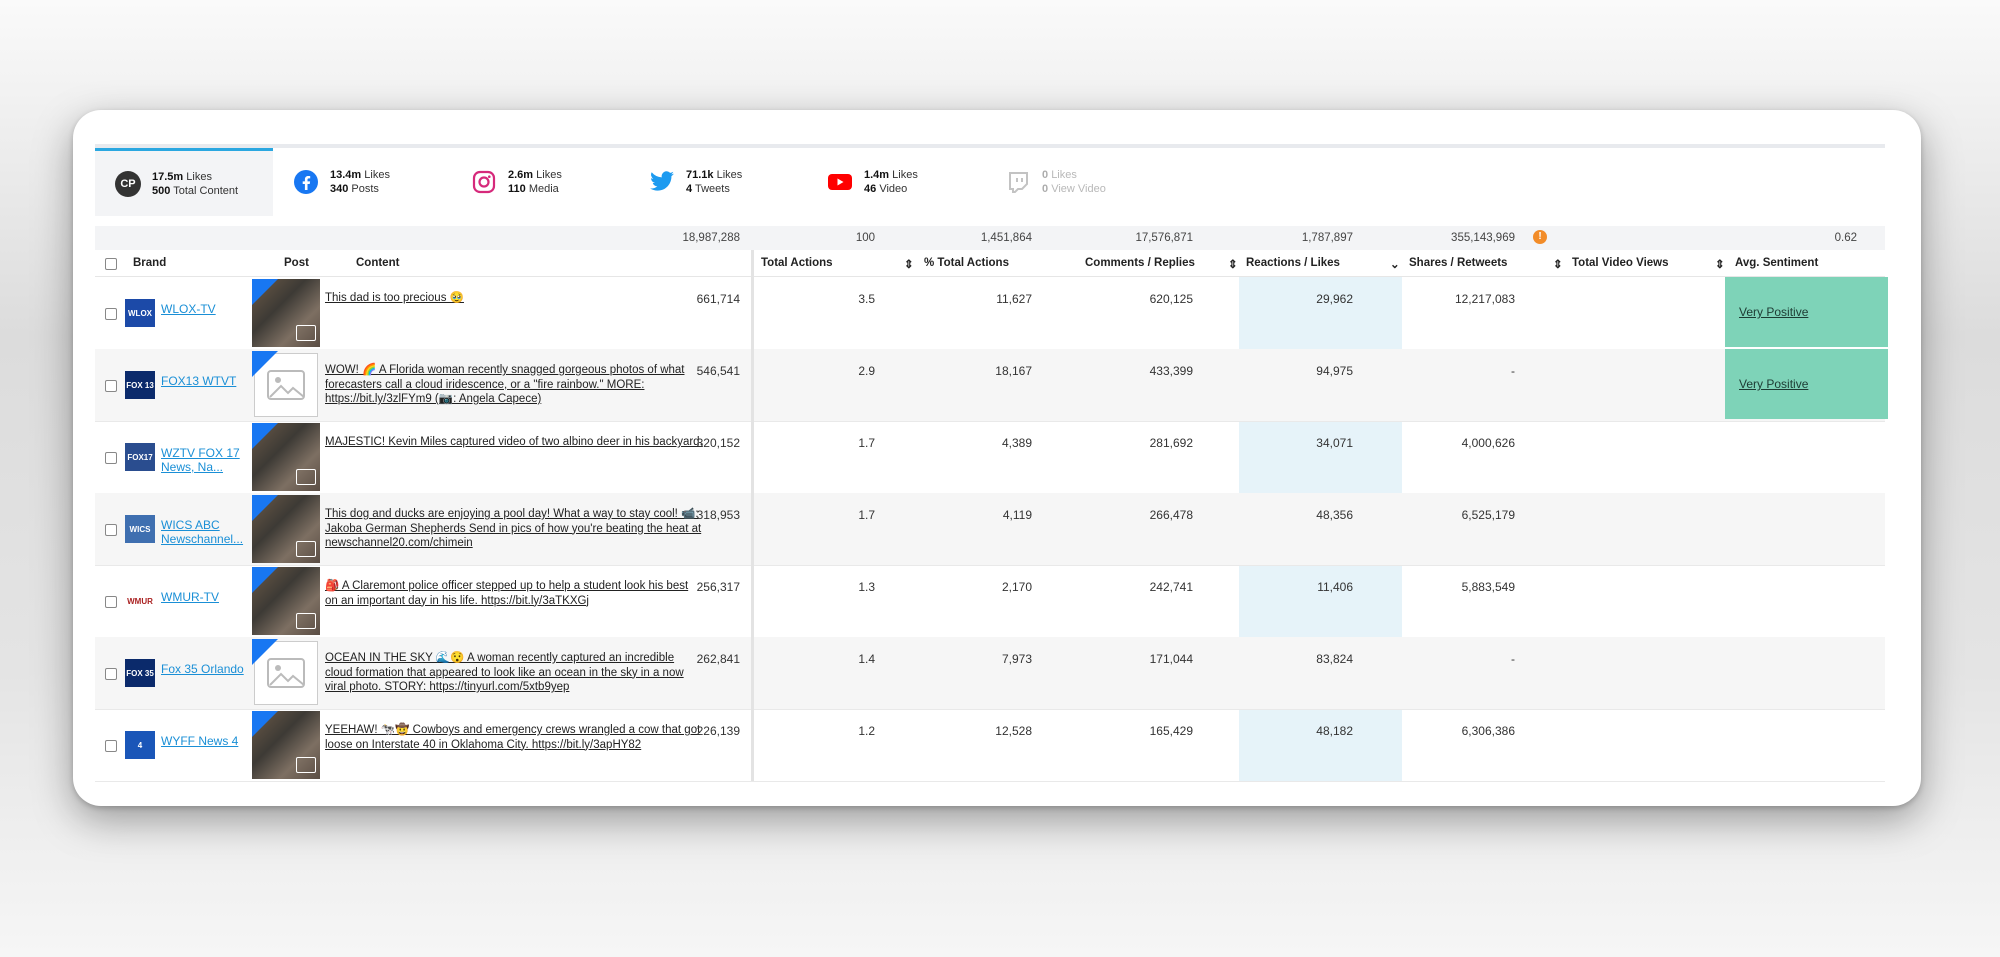  What do you see at coordinates (1013, 731) in the screenshot?
I see `comments-cell: 12,528` at bounding box center [1013, 731].